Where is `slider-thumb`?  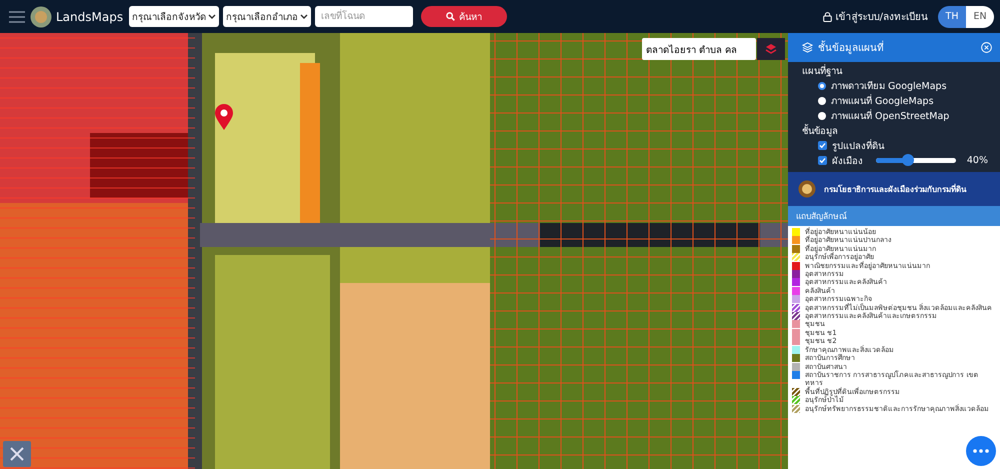
slider-thumb is located at coordinates (908, 160).